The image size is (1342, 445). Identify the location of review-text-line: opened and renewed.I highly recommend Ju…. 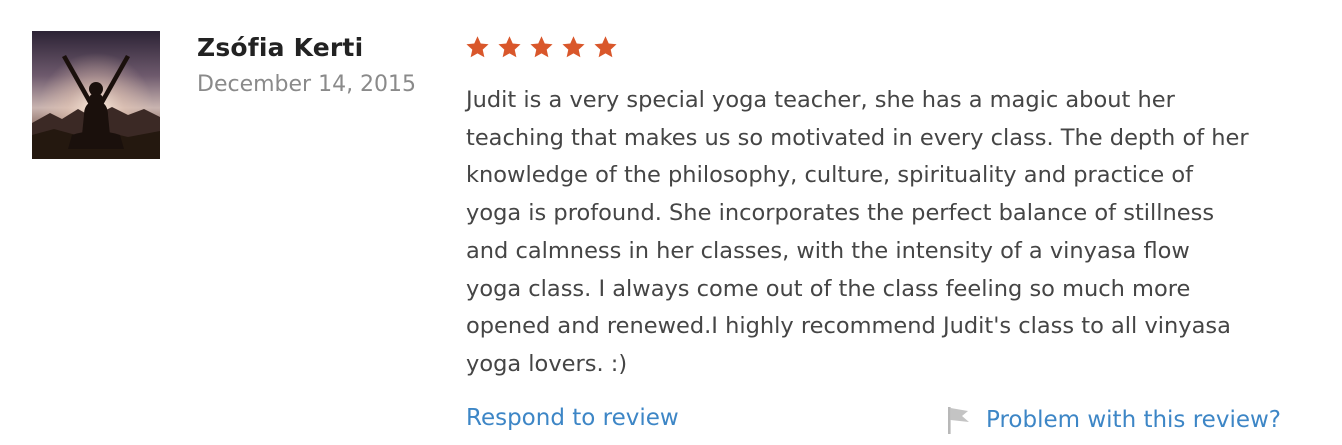
(848, 326).